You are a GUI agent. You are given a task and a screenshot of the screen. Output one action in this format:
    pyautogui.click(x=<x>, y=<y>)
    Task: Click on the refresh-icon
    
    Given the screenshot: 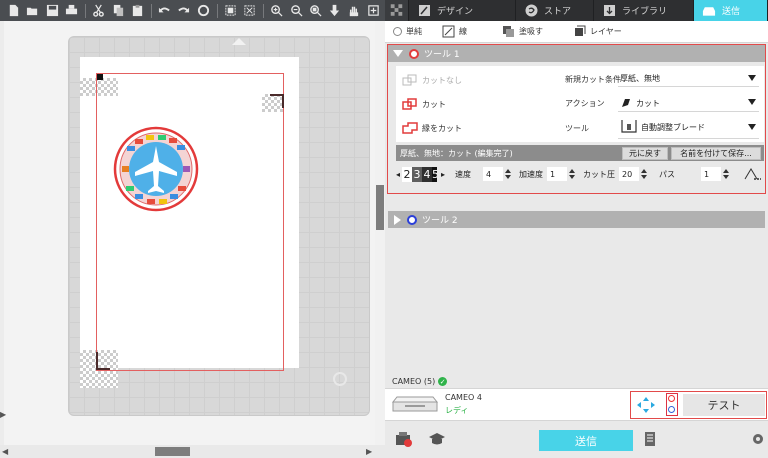 What is the action you would take?
    pyautogui.click(x=202, y=11)
    